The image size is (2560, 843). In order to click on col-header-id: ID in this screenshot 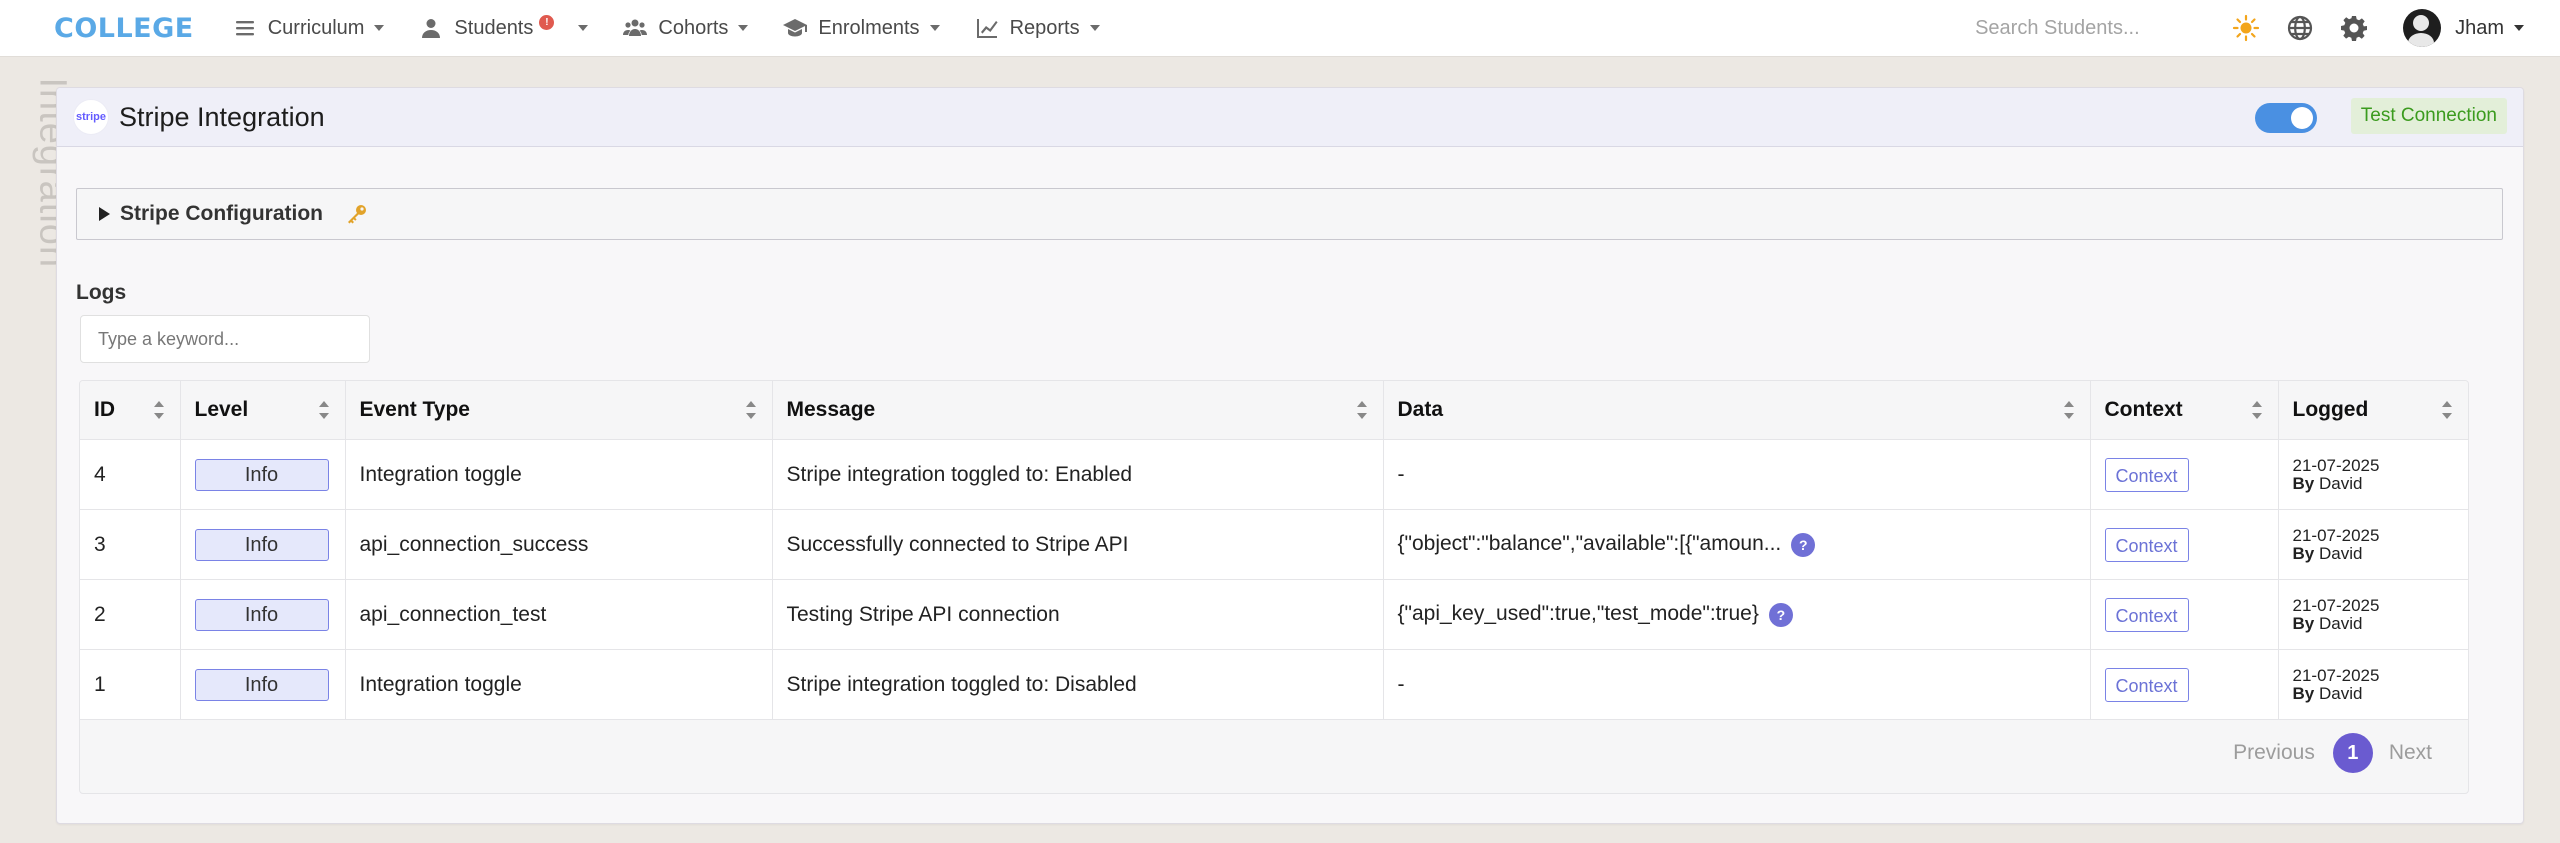, I will do `click(130, 410)`.